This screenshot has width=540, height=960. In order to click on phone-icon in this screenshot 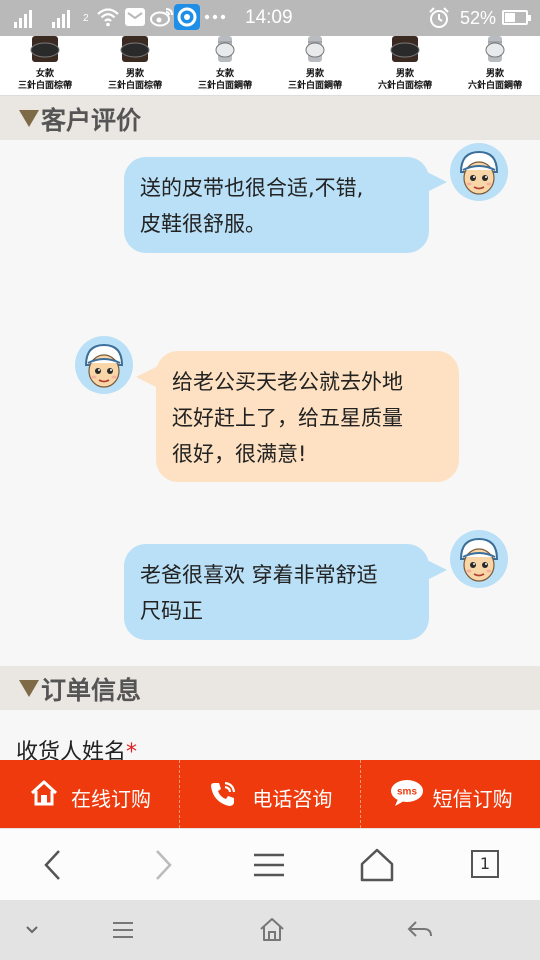, I will do `click(223, 793)`.